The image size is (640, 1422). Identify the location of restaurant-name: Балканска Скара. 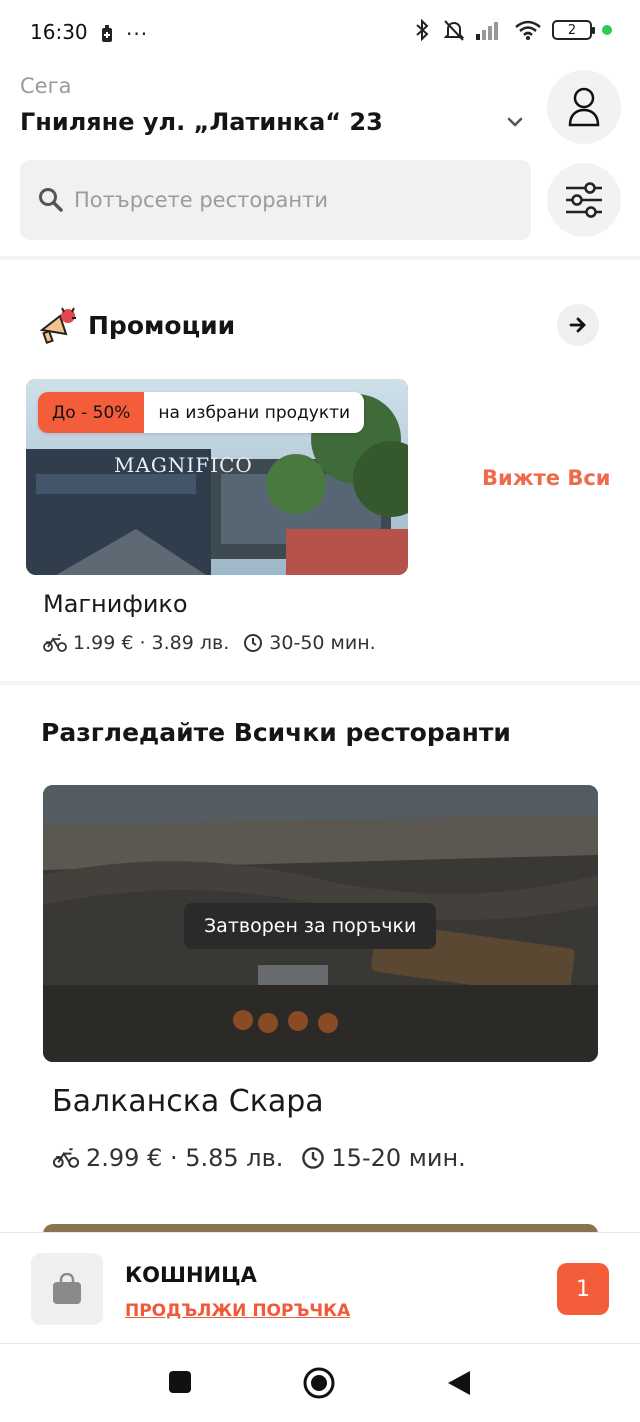
(188, 1101).